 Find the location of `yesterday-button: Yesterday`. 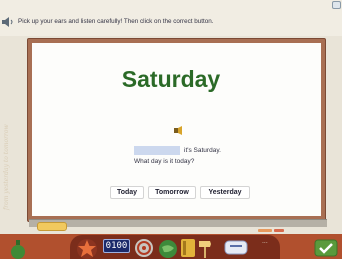

yesterday-button: Yesterday is located at coordinates (225, 192).